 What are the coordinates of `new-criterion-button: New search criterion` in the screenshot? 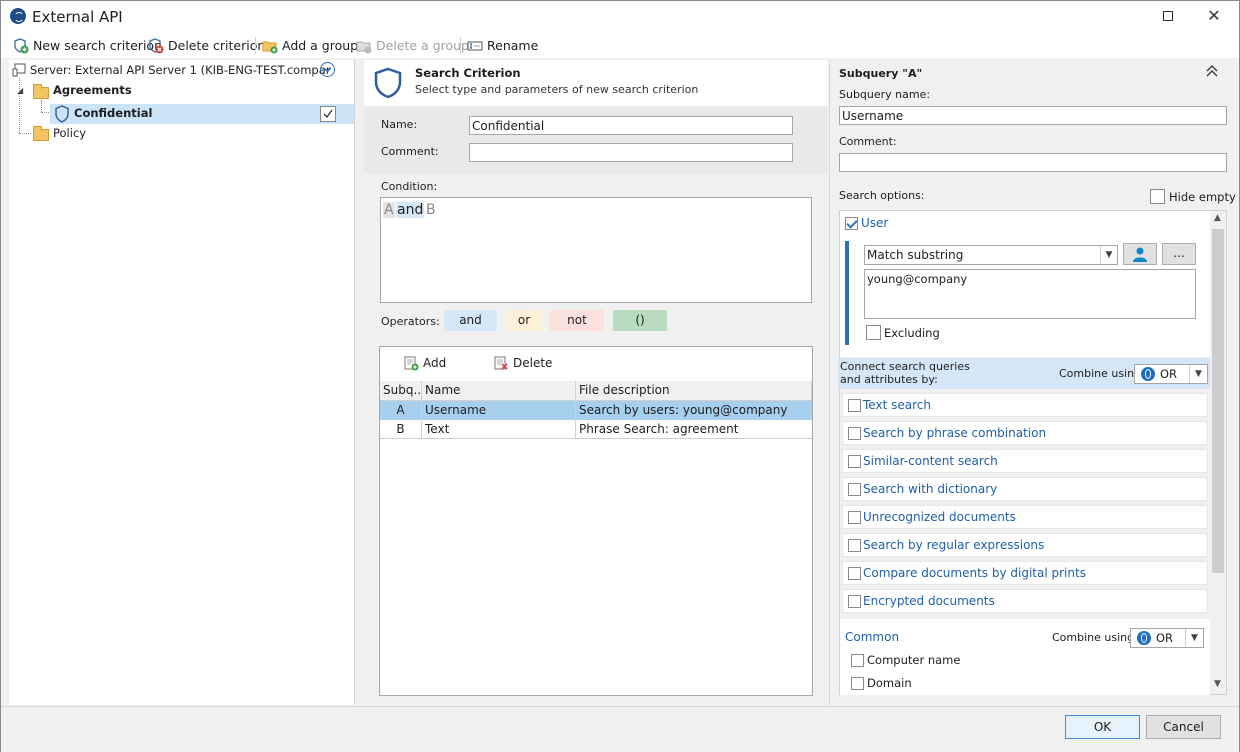 It's located at (87, 45).